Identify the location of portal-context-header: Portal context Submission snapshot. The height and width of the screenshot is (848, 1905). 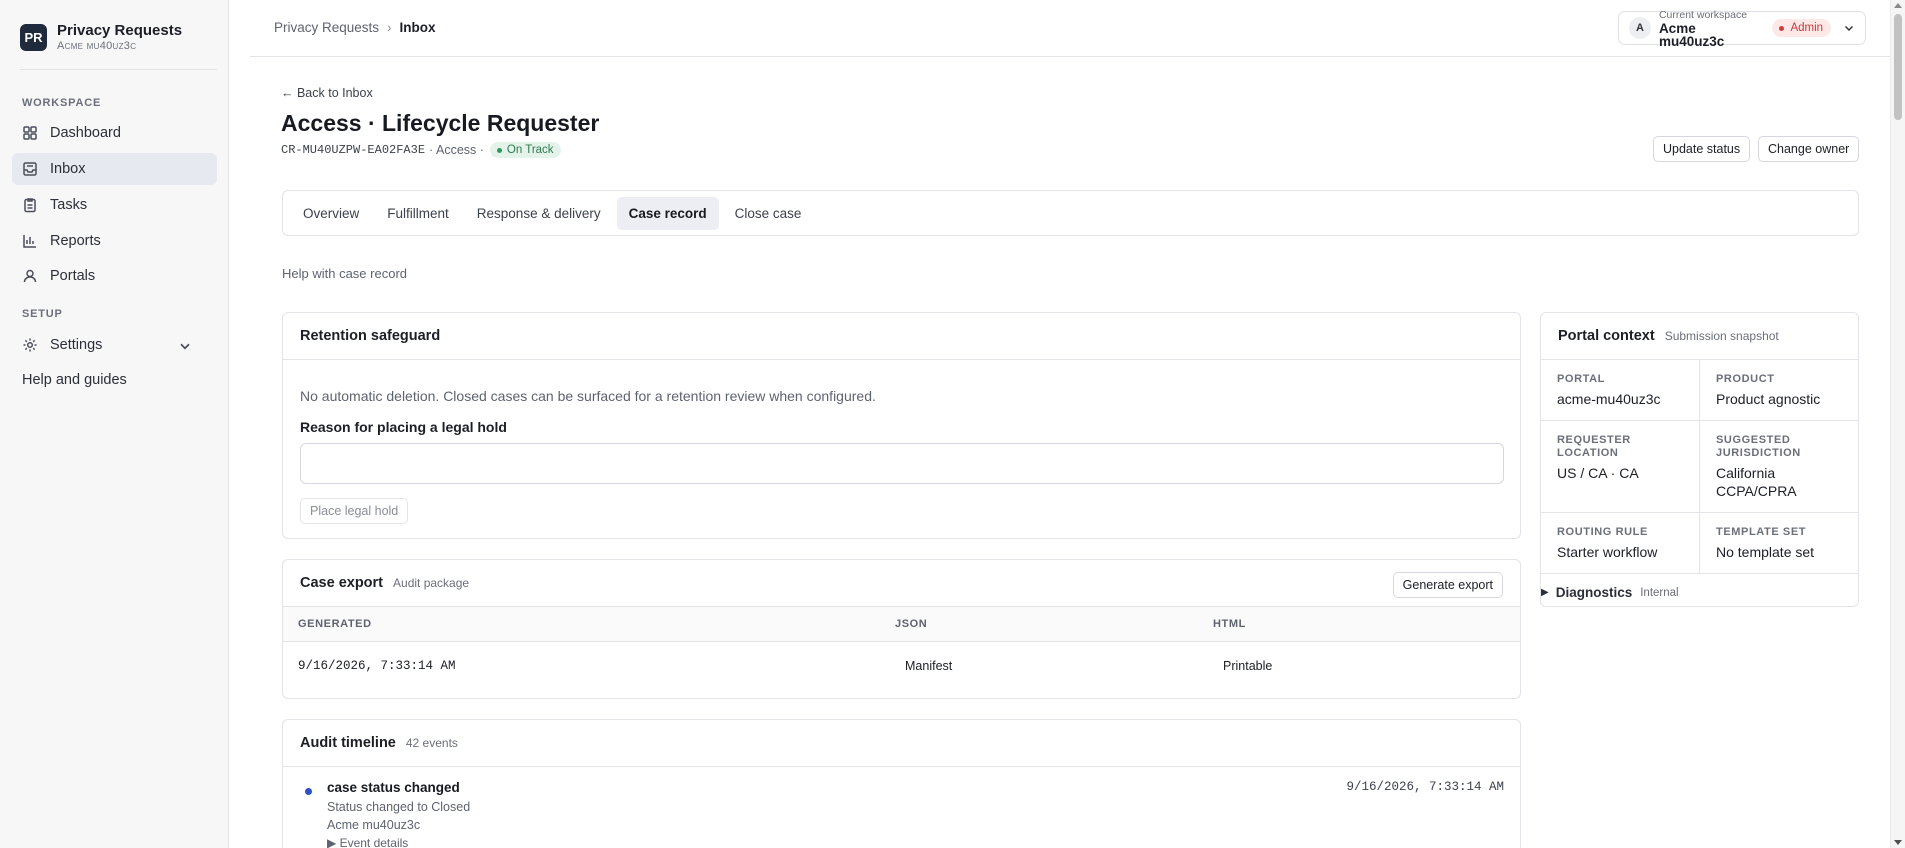
(1699, 336).